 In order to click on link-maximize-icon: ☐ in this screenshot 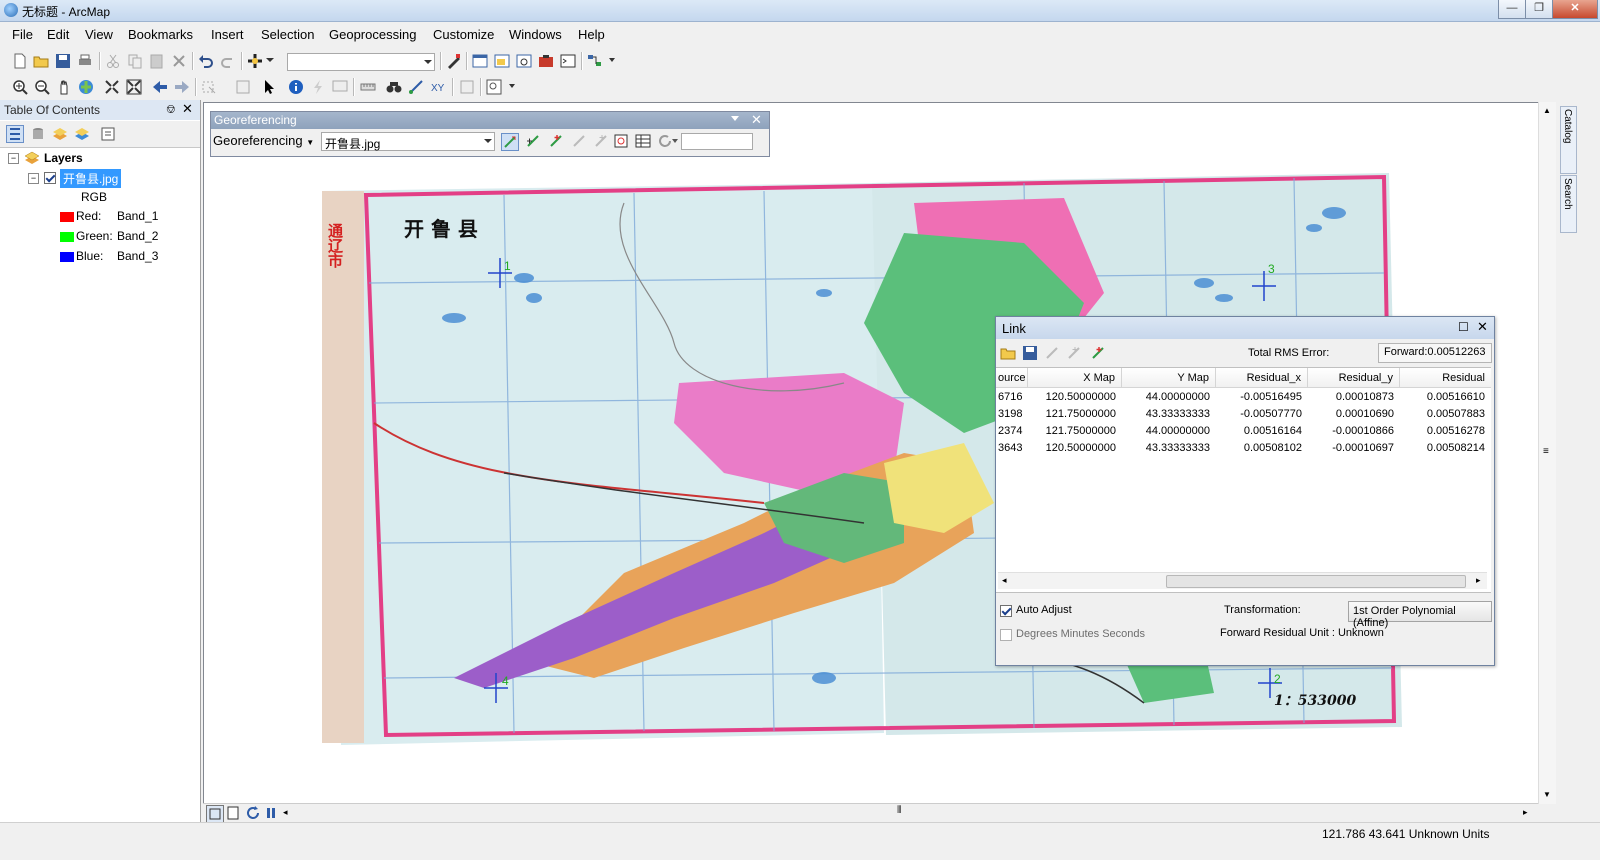, I will do `click(1463, 327)`.